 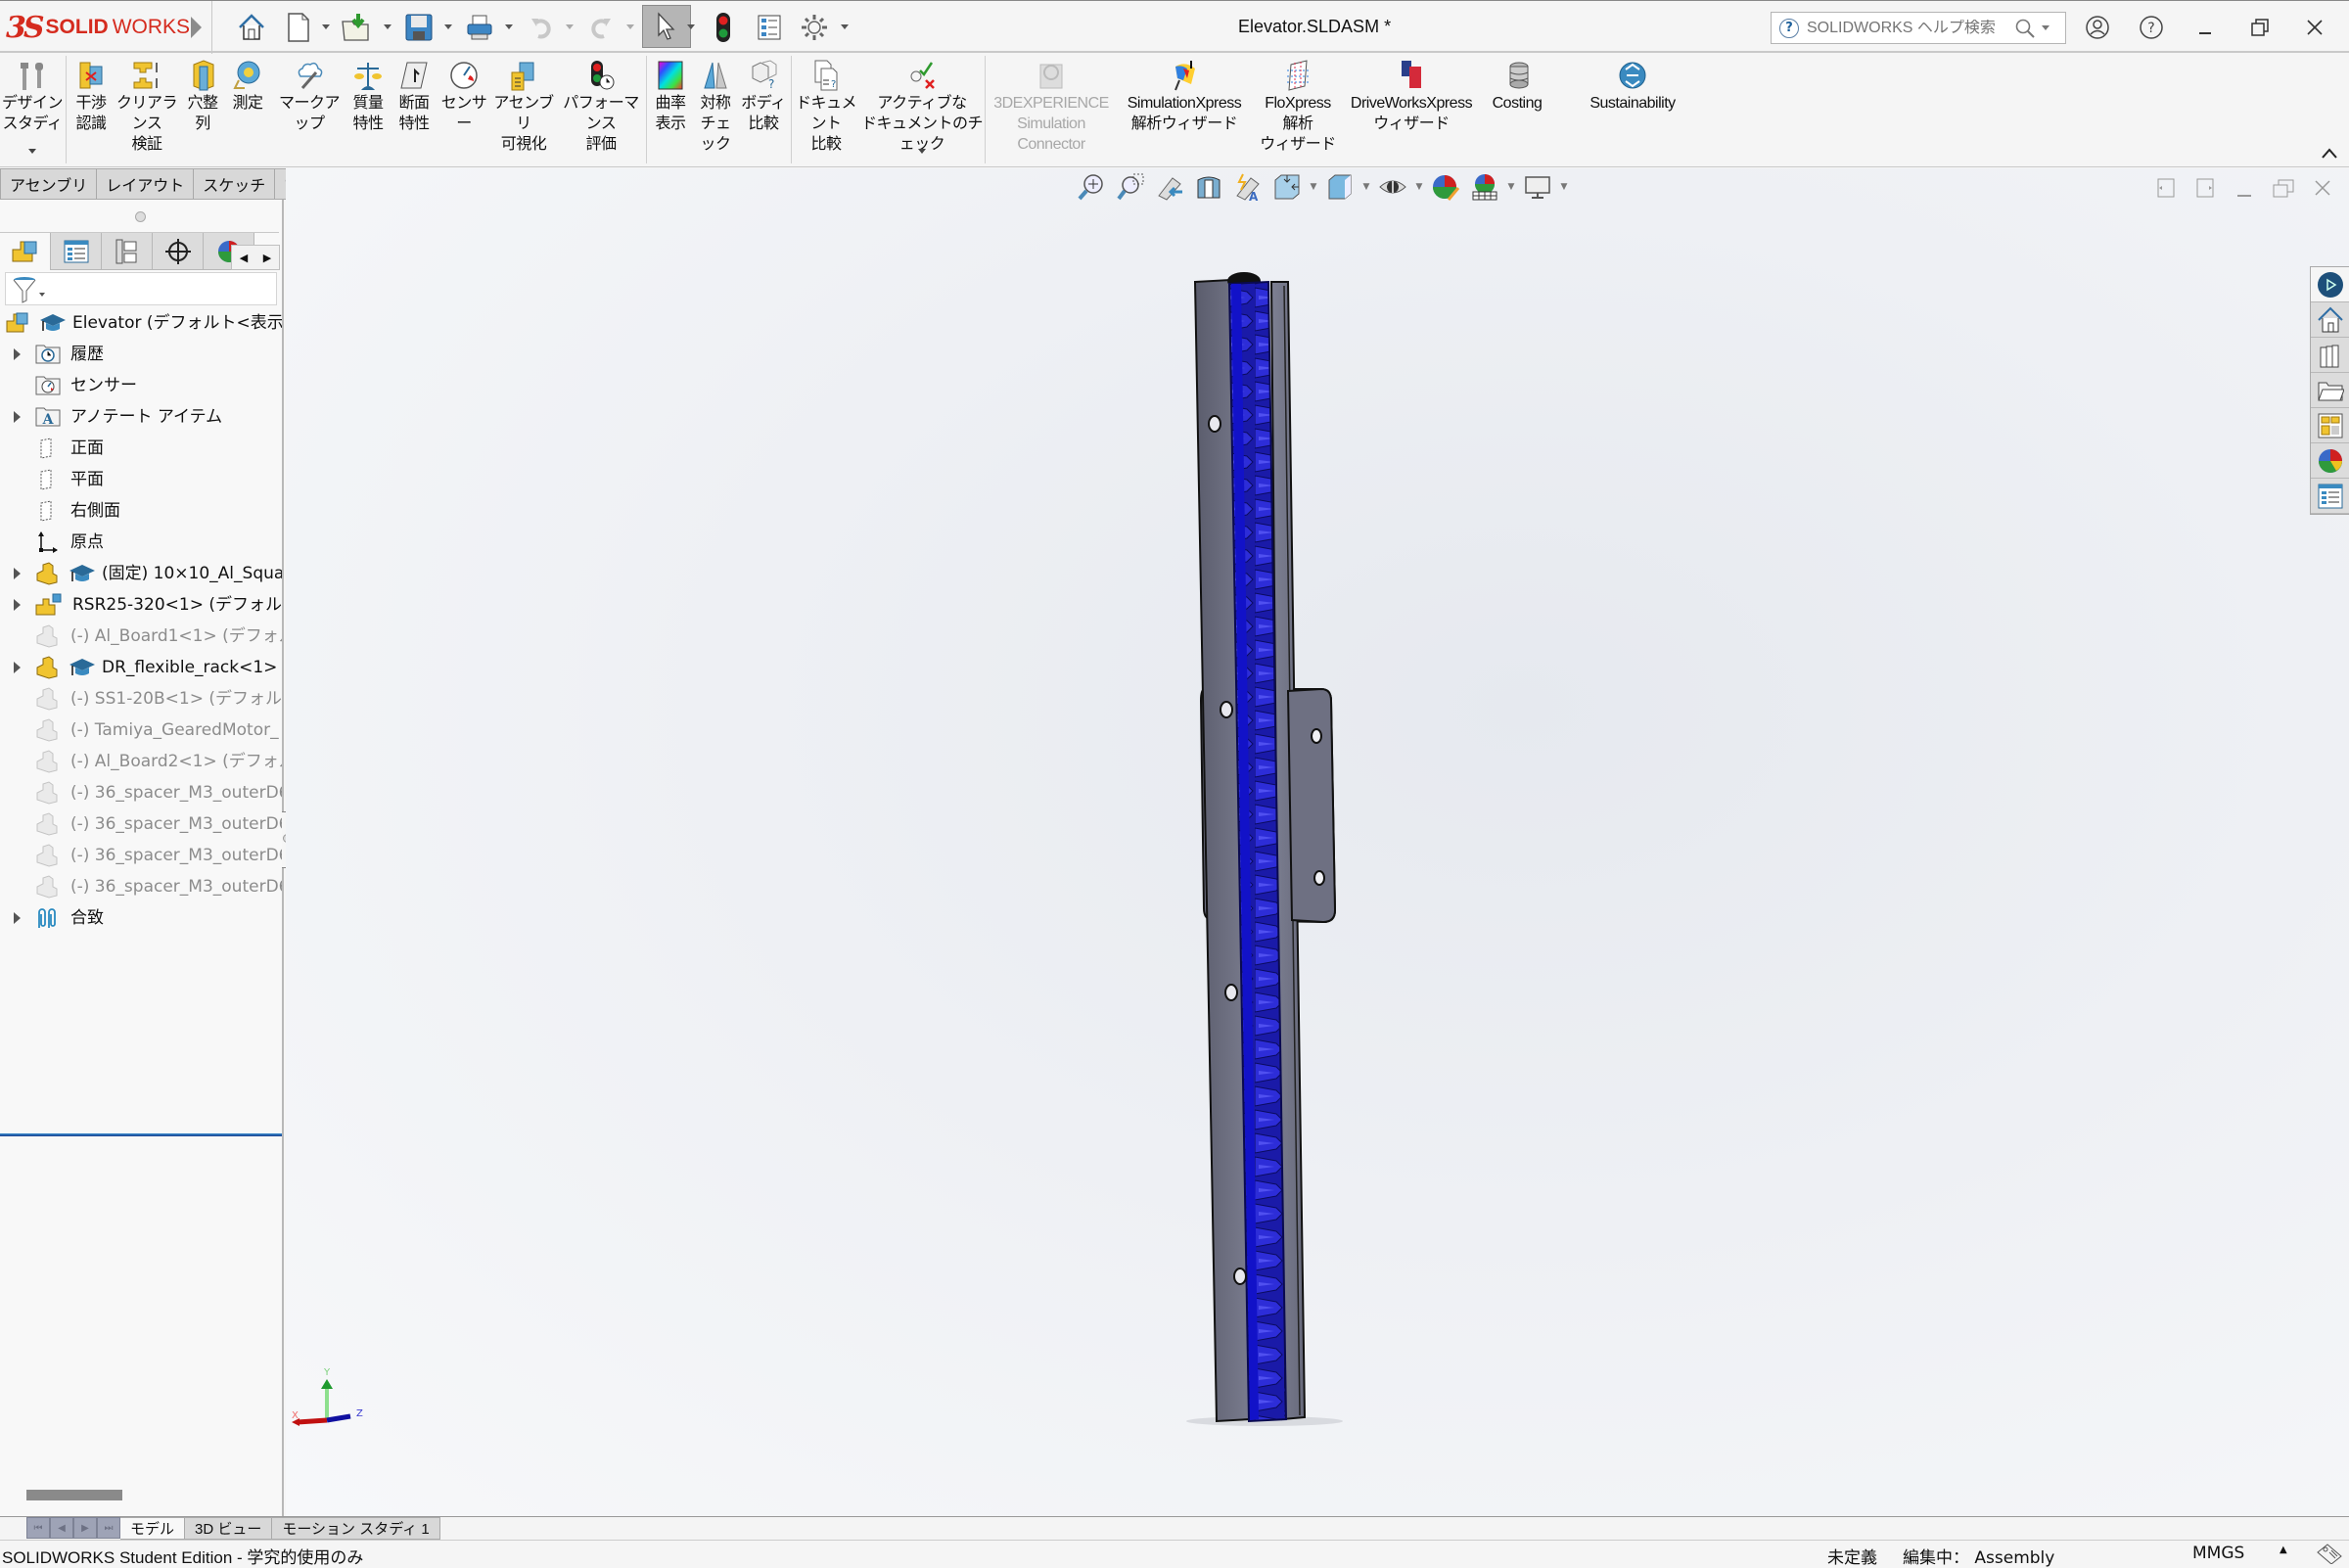 What do you see at coordinates (202, 96) in the screenshot?
I see `ribbon-hole-alignment: 穴整 列` at bounding box center [202, 96].